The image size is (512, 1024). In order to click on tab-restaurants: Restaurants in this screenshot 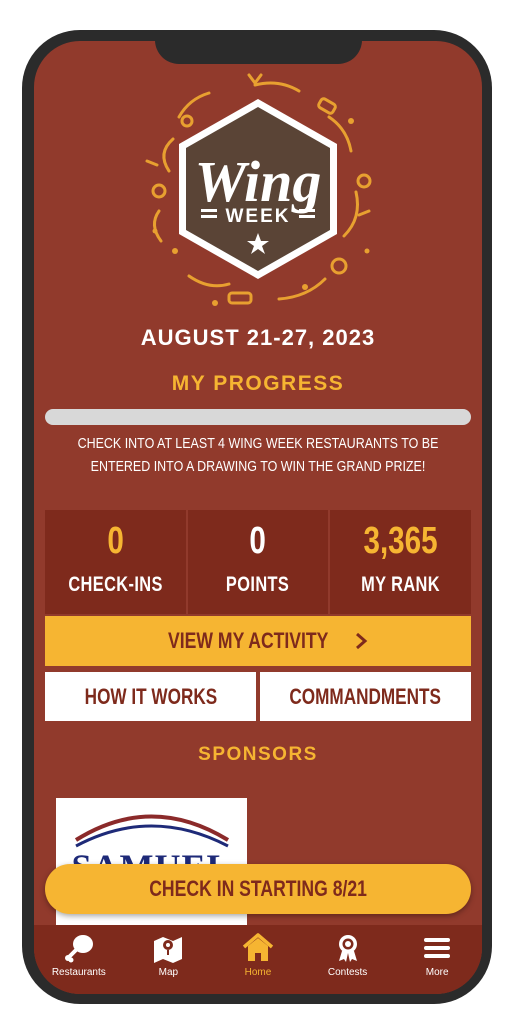, I will do `click(79, 959)`.